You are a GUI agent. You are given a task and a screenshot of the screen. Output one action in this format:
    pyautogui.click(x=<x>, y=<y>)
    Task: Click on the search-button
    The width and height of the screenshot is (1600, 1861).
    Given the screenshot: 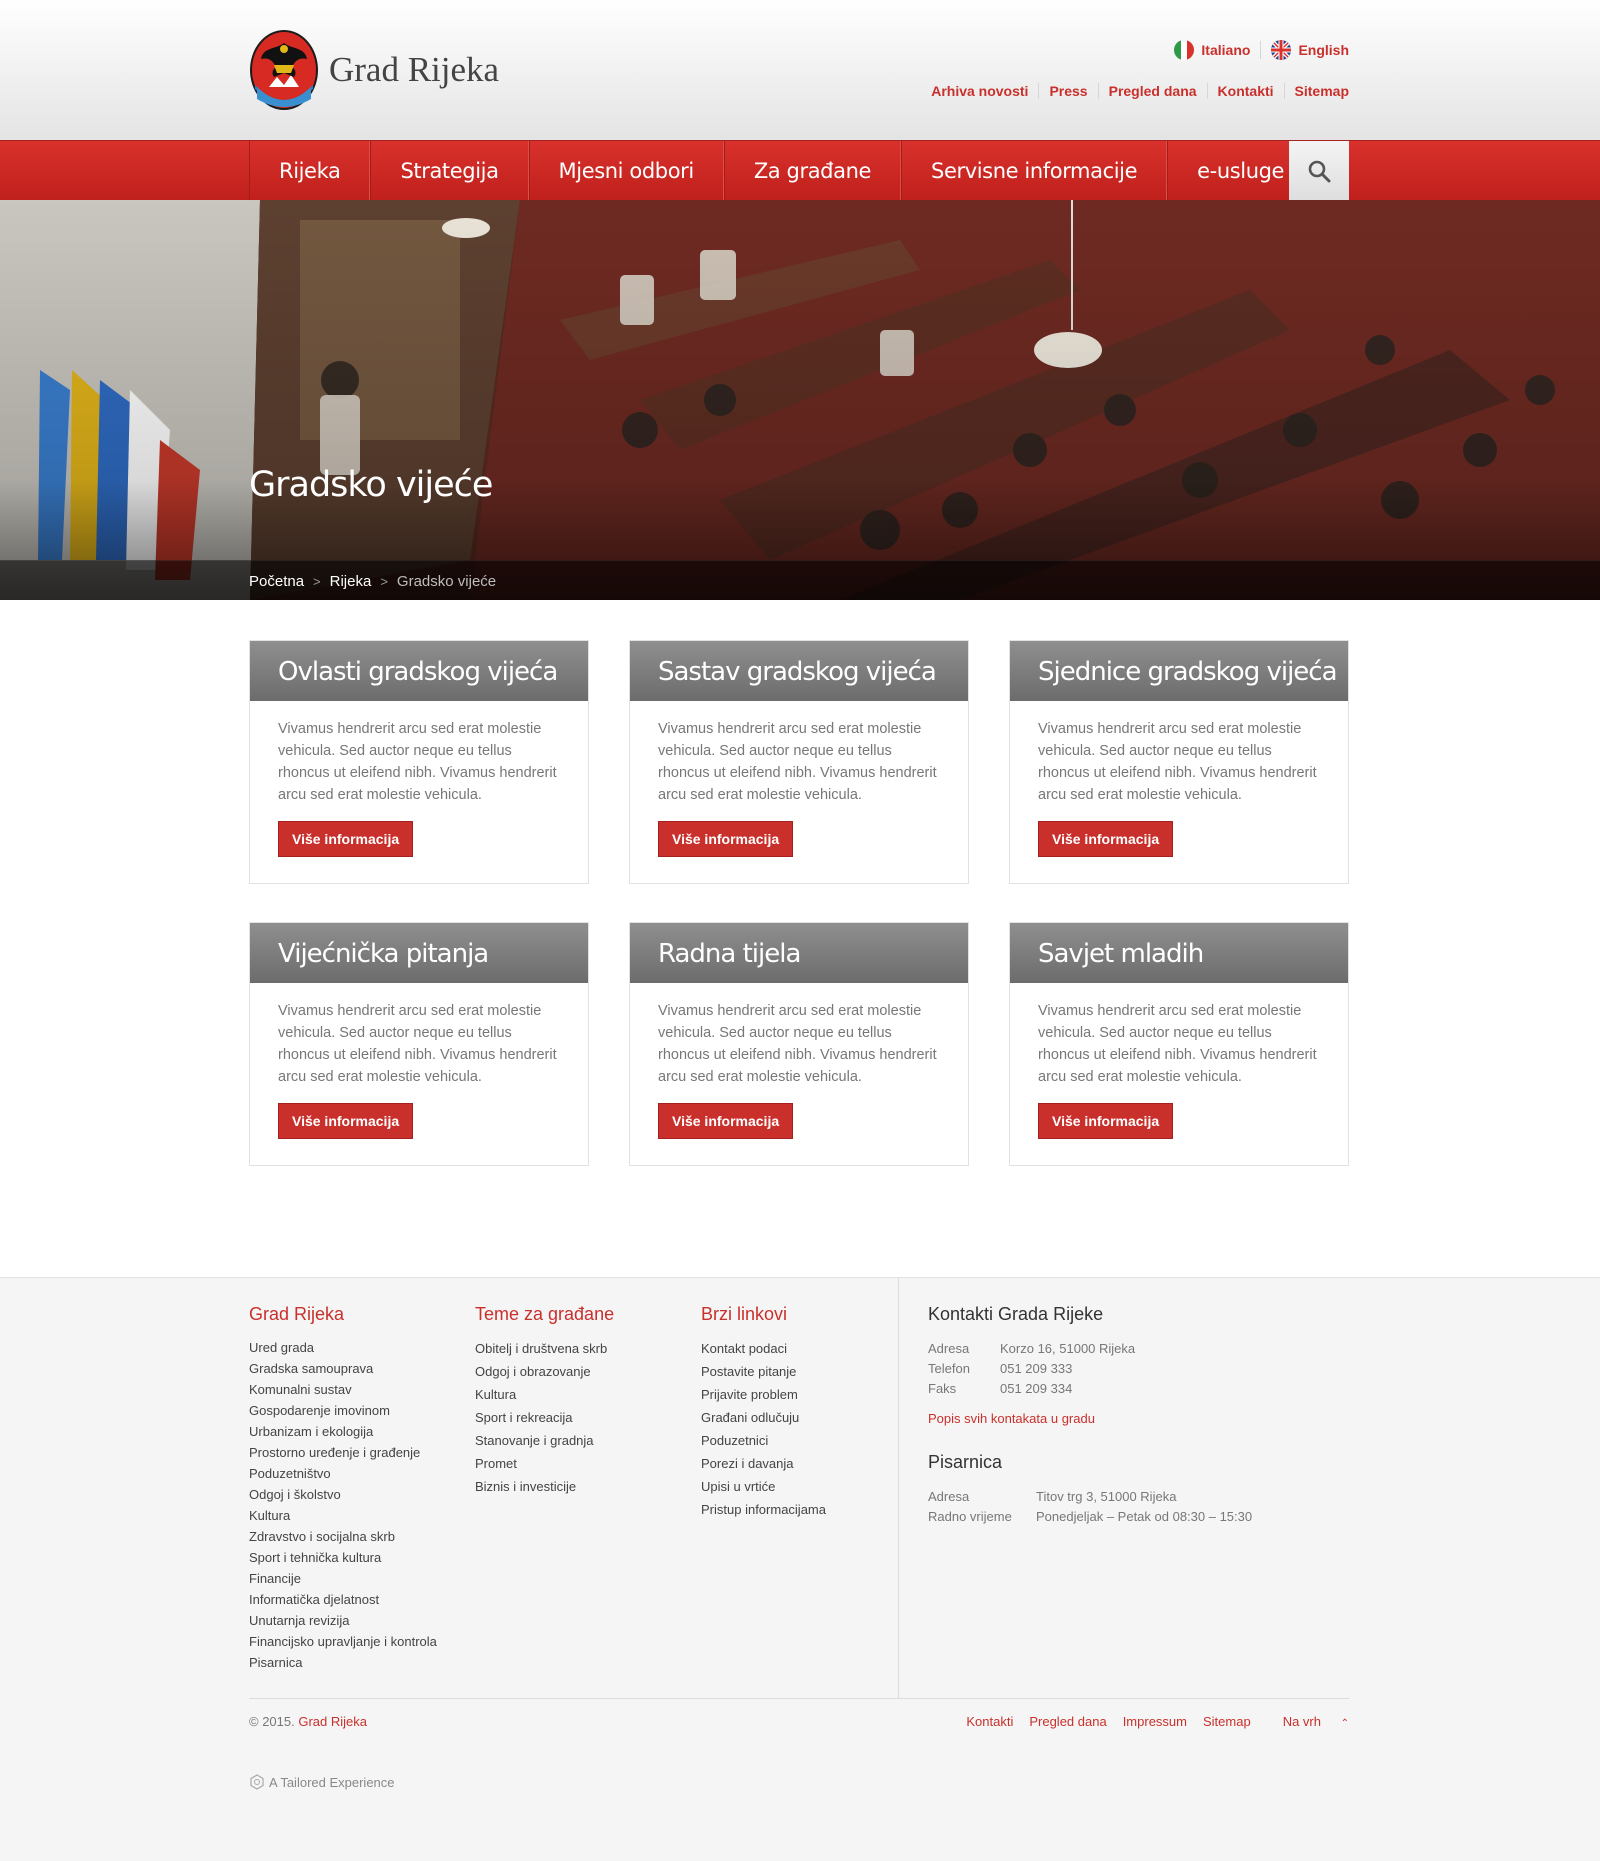 What is the action you would take?
    pyautogui.click(x=1319, y=171)
    